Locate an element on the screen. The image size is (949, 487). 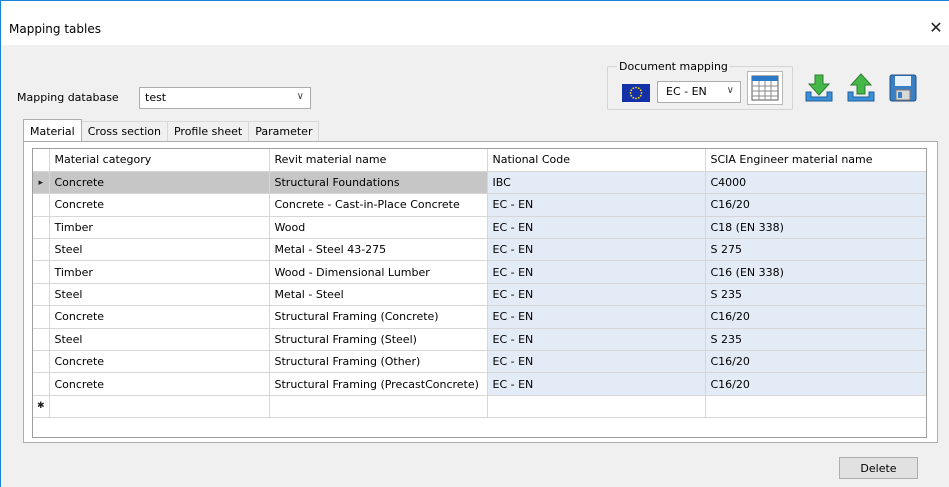
cell-scia-material-name: C16 (EN 338) is located at coordinates (815, 272).